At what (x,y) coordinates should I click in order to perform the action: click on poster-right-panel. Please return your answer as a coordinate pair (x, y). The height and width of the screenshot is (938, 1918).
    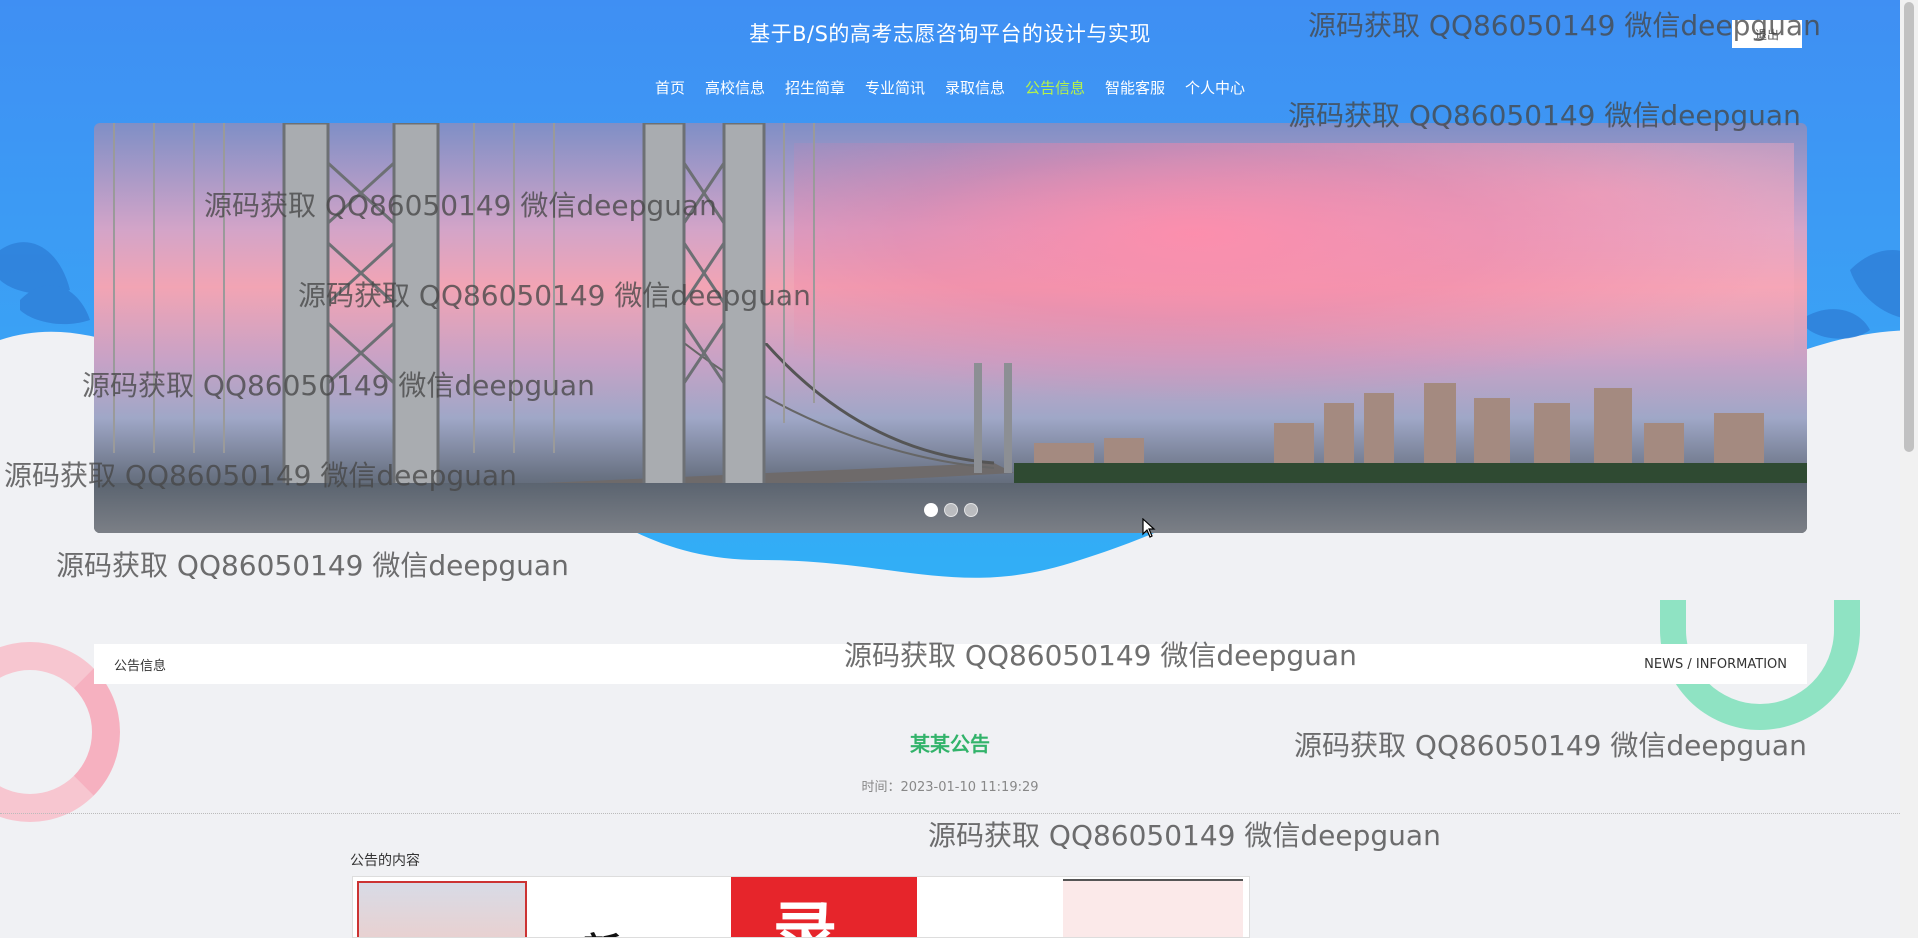
    Looking at the image, I should click on (1153, 908).